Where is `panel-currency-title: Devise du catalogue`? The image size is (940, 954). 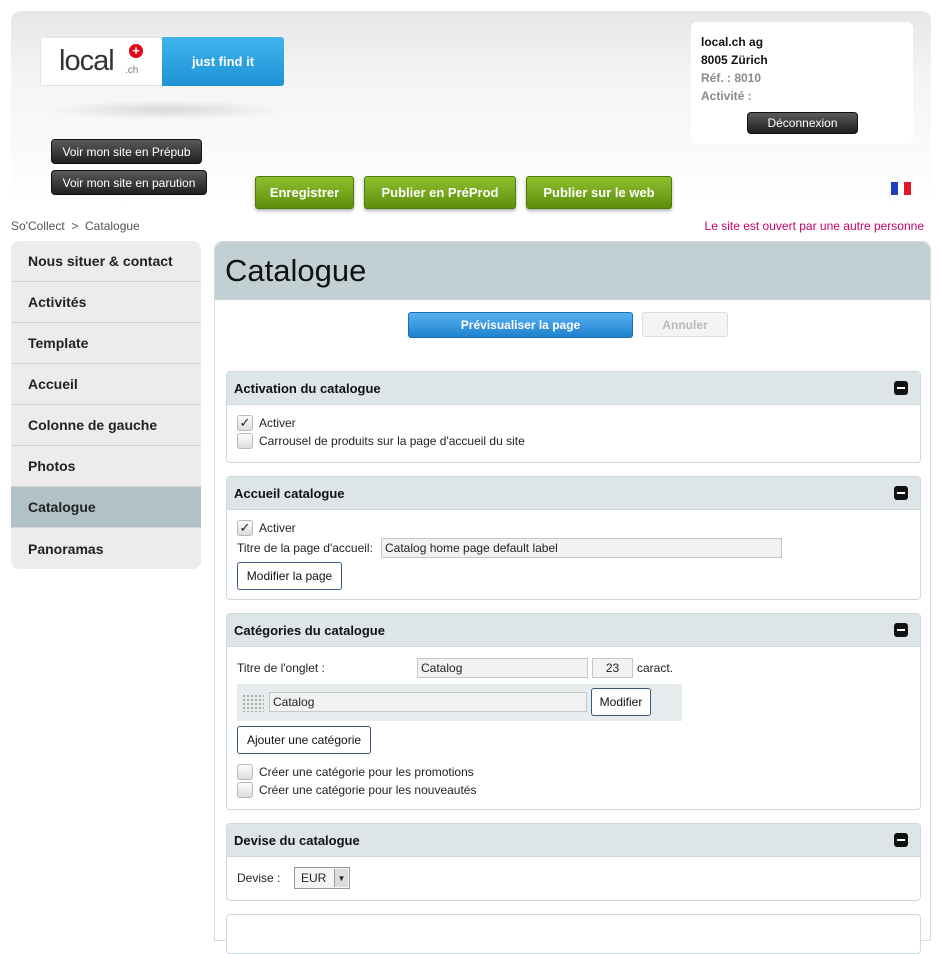
panel-currency-title: Devise du catalogue is located at coordinates (297, 840).